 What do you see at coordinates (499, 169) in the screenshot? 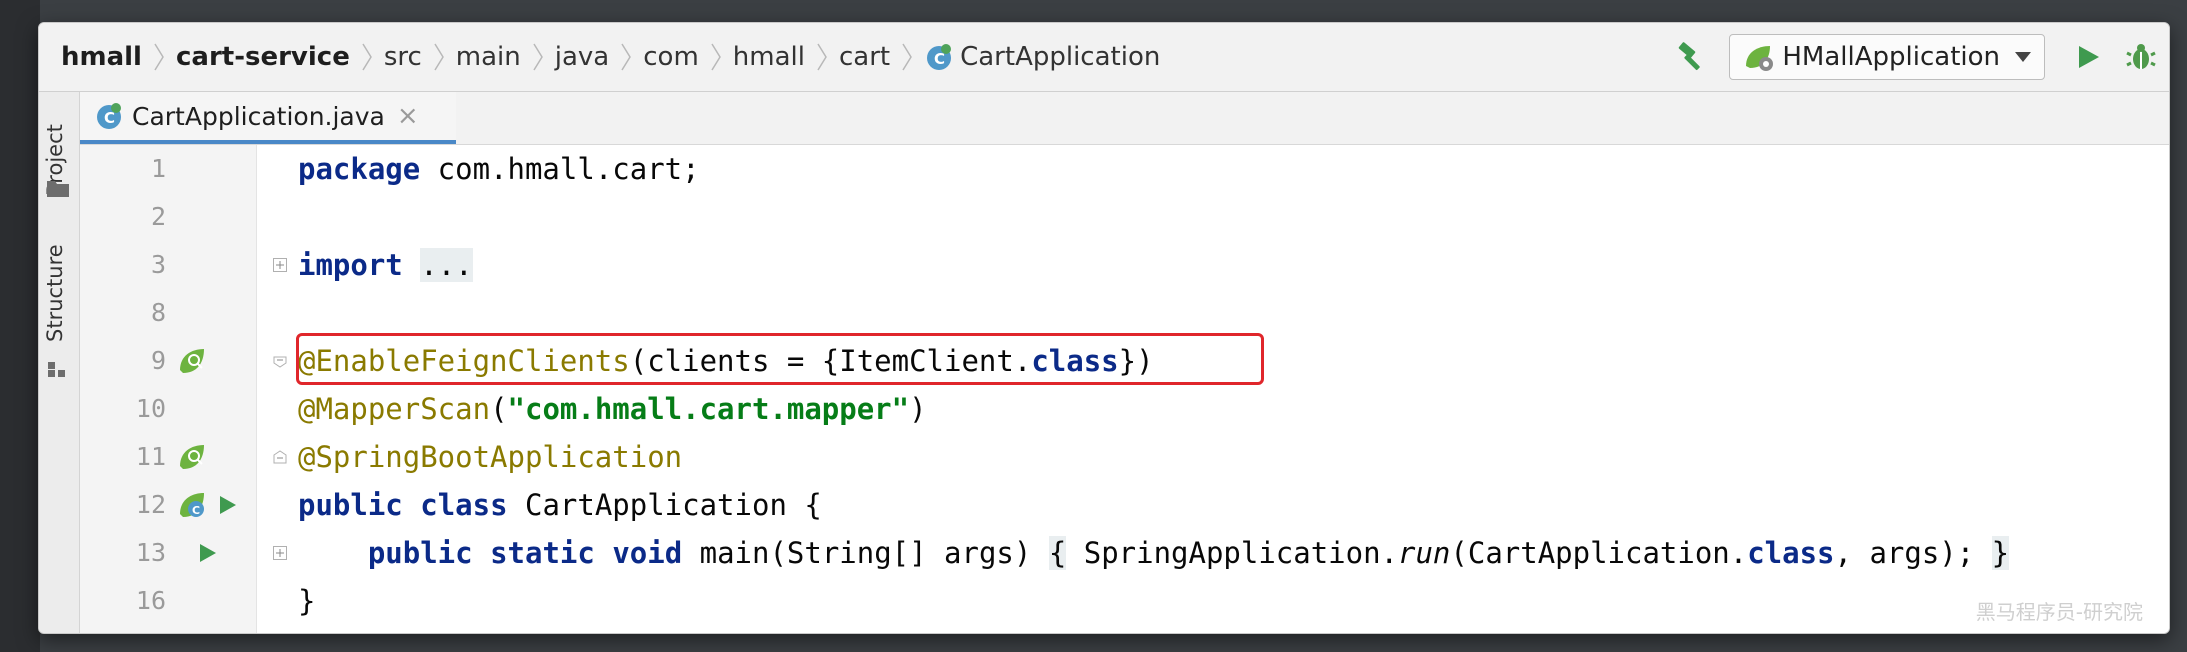
I see `code-text: package com.hmall.cart;` at bounding box center [499, 169].